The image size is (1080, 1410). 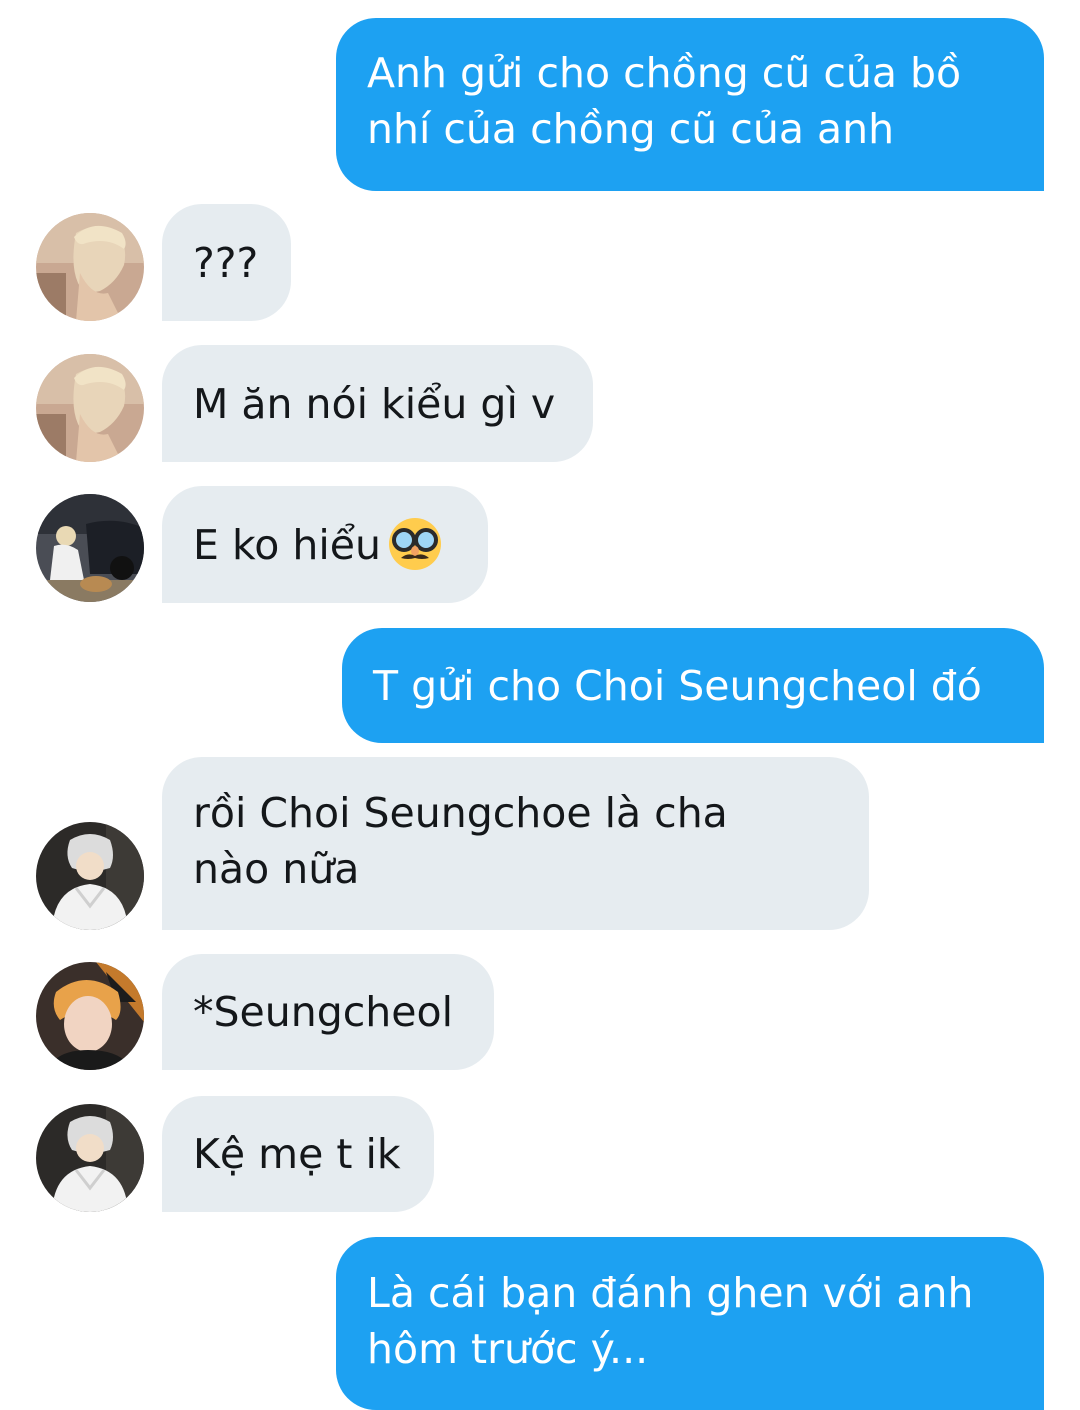 I want to click on message-text: ???, so click(x=226, y=263).